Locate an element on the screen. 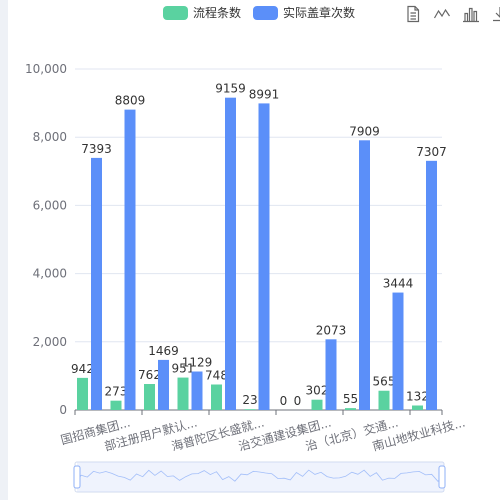 The image size is (500, 500). bar-value-label: 273 is located at coordinates (116, 392).